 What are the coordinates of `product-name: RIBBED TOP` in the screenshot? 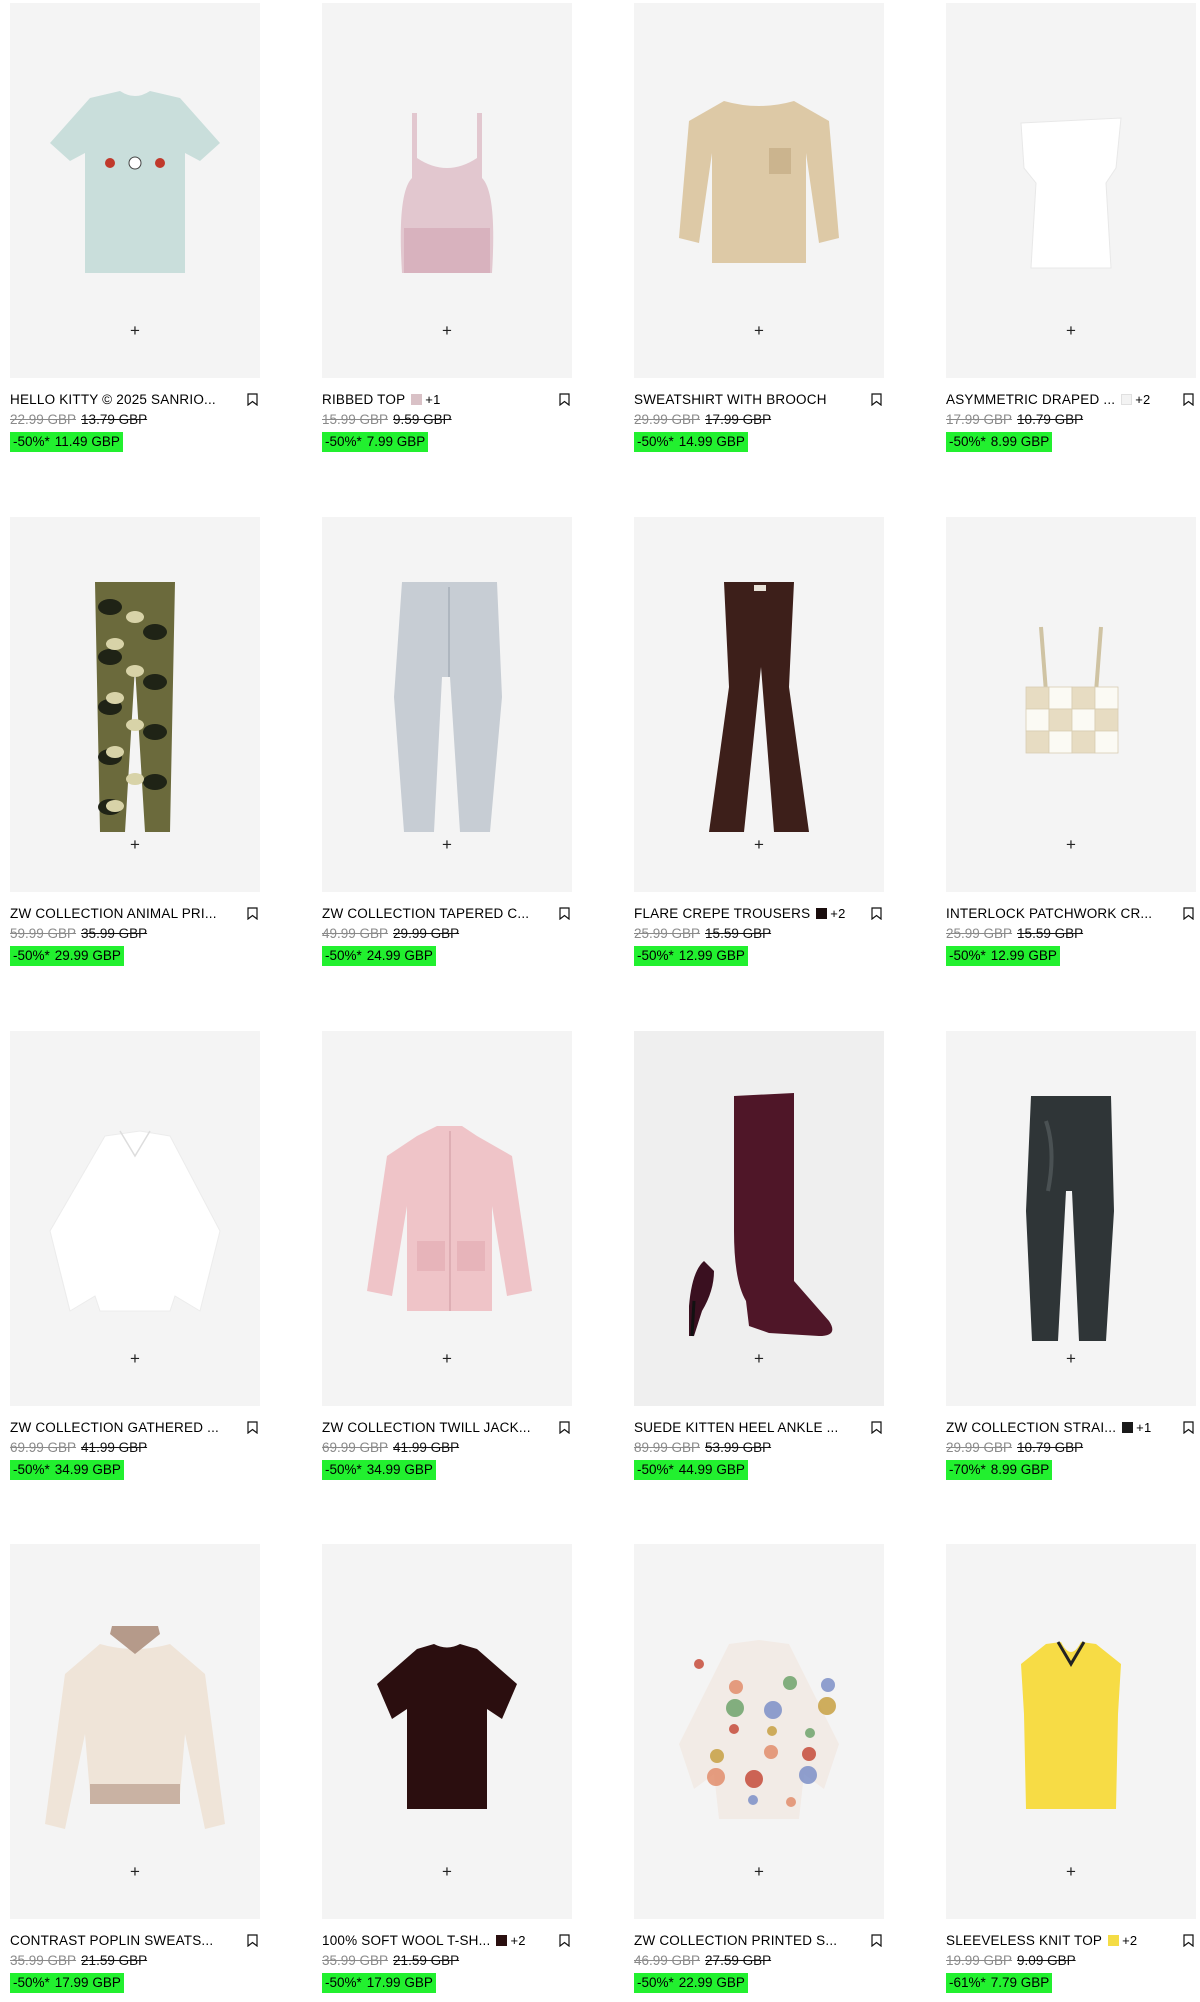 It's located at (363, 399).